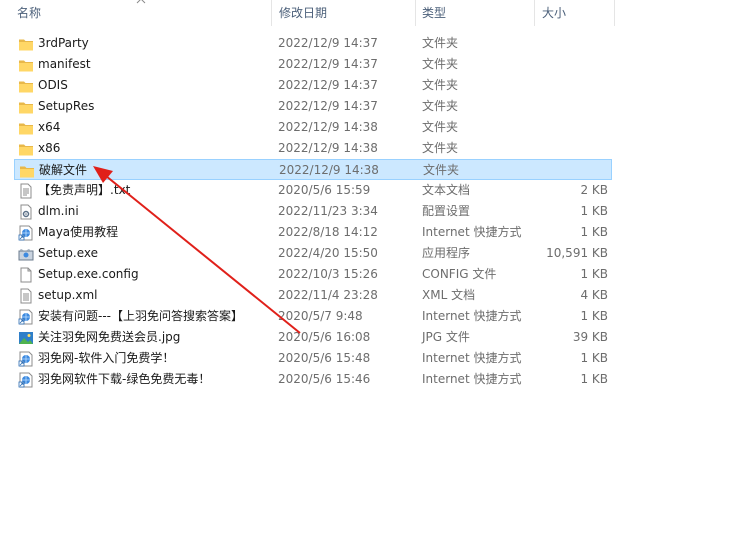  What do you see at coordinates (140, 316) in the screenshot?
I see `file-name: 安装有问题---【上羽免问答搜索答案】` at bounding box center [140, 316].